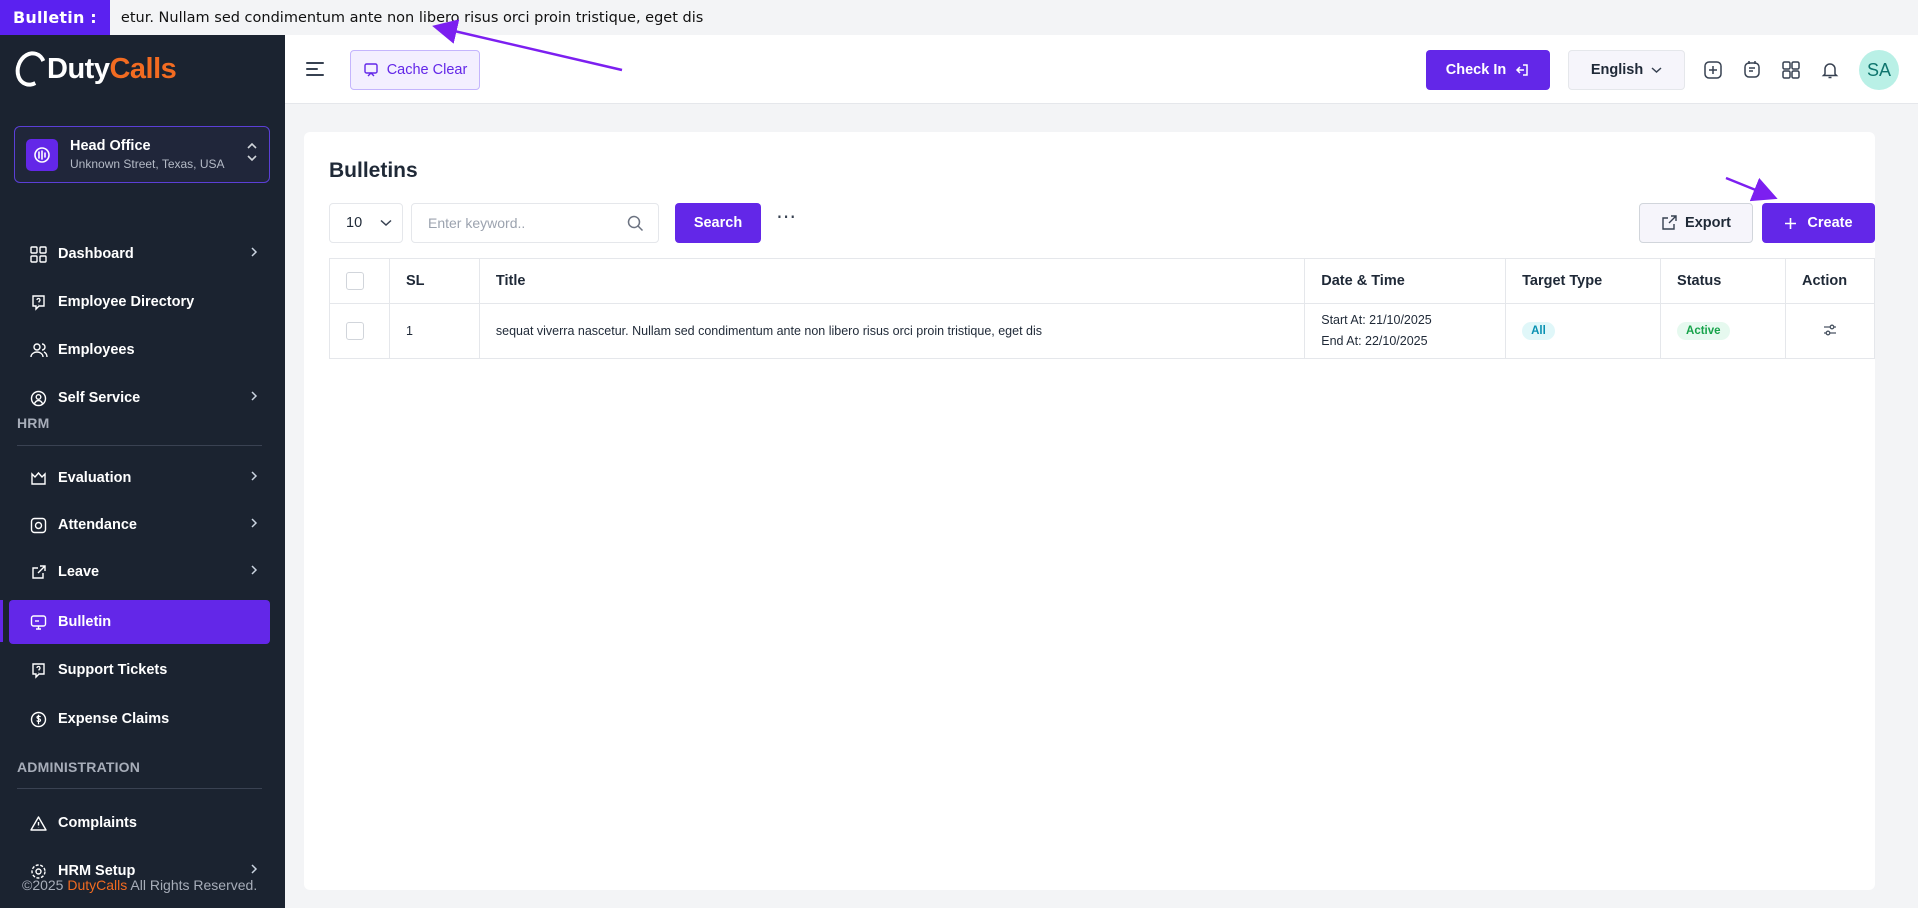 The width and height of the screenshot is (1918, 908). I want to click on grid-icon, so click(38, 254).